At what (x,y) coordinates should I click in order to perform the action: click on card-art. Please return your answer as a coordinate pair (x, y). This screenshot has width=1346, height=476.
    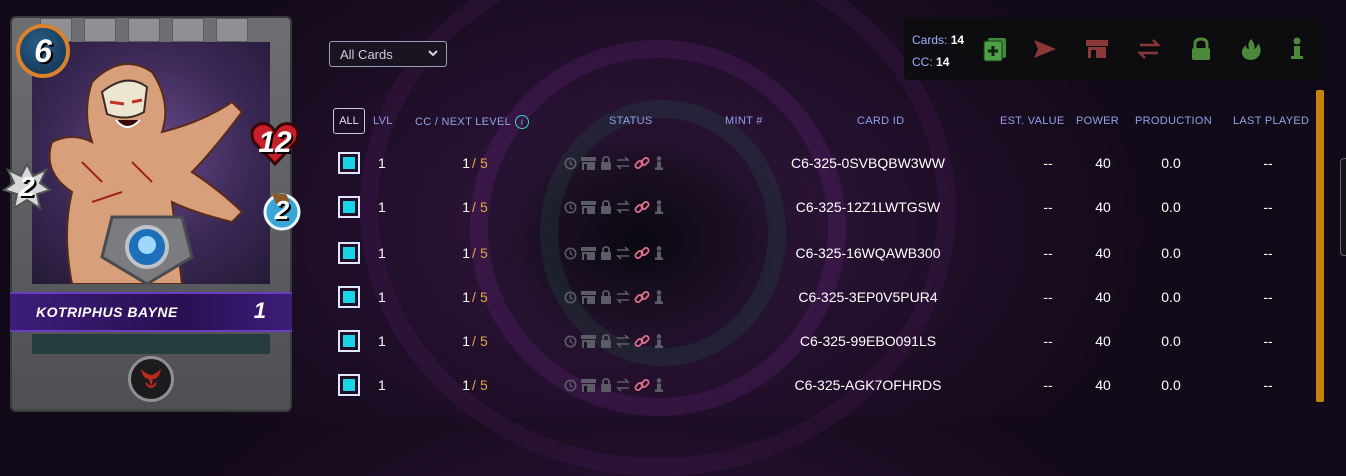
    Looking at the image, I should click on (151, 163).